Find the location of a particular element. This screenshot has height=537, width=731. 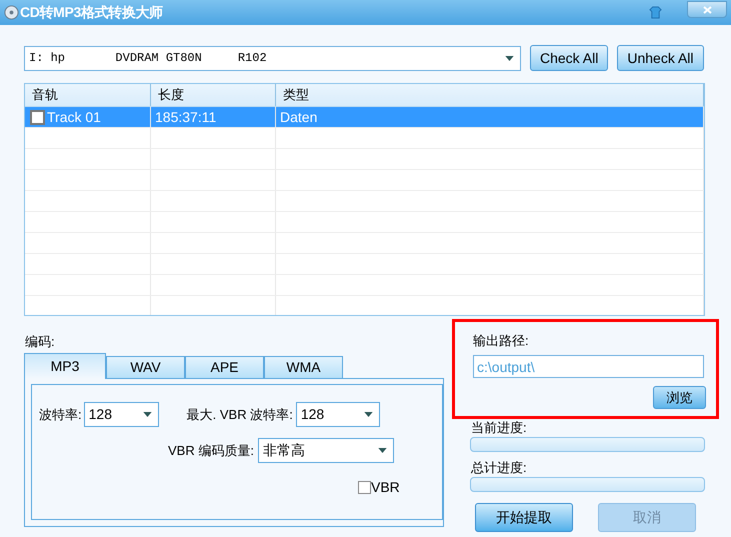

table-cell-text: 185:37:11 is located at coordinates (185, 117).